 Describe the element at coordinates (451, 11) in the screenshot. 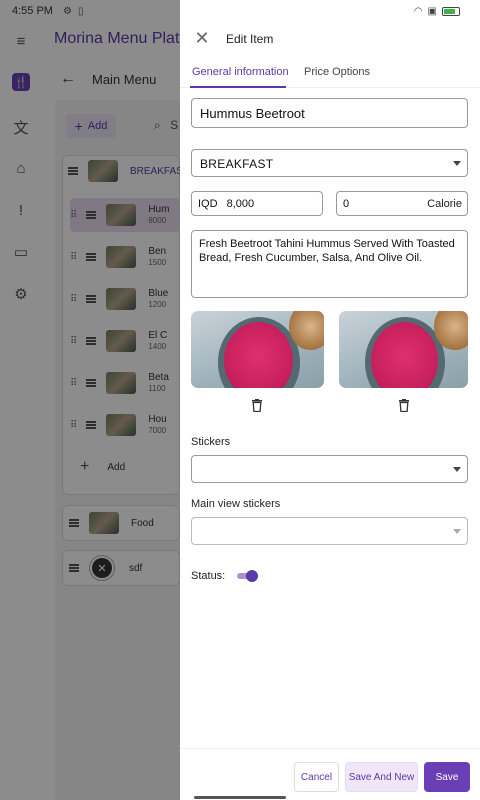

I see `battery-icon` at that location.